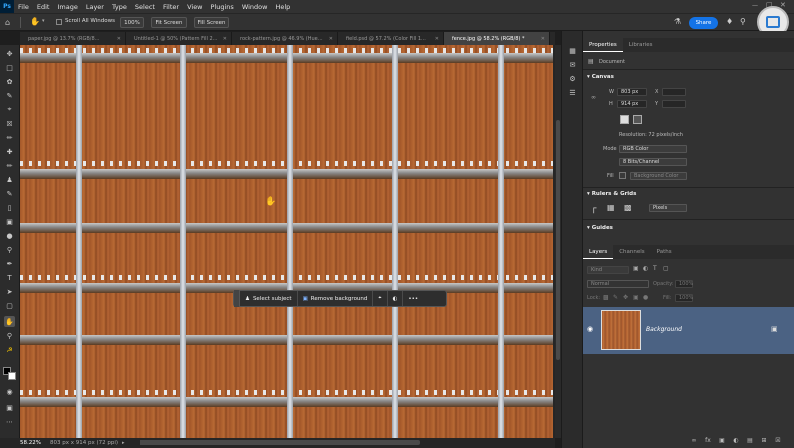 Image resolution: width=794 pixels, height=448 pixels. Describe the element at coordinates (121, 443) in the screenshot. I see `chevron-right-icon: ▸` at that location.